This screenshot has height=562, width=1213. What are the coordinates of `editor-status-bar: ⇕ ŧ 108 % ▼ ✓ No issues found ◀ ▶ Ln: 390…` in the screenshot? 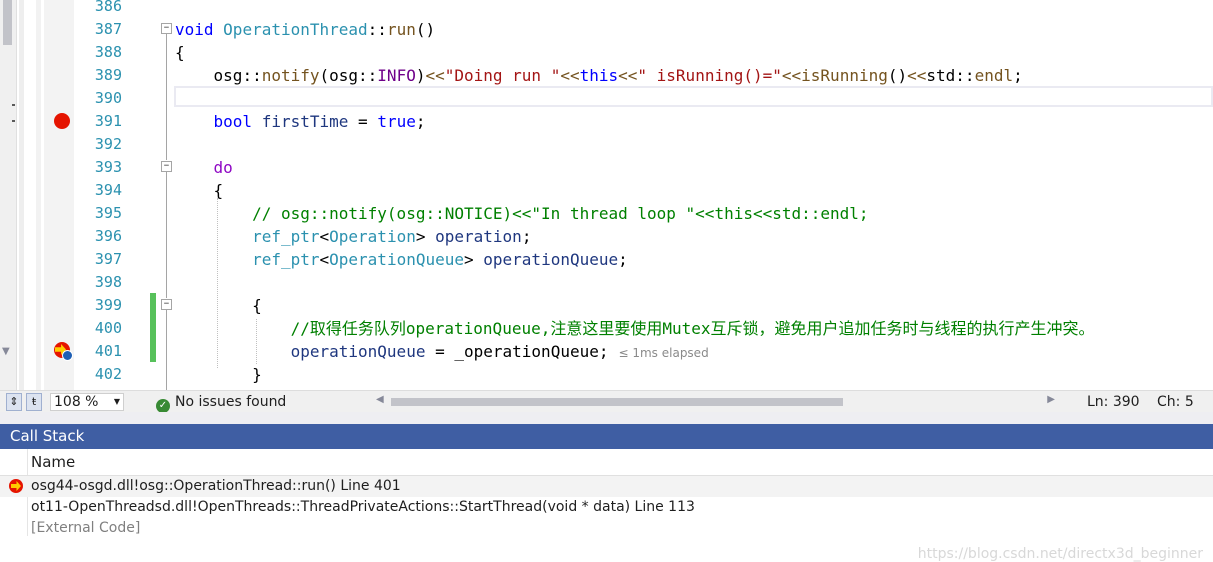 It's located at (606, 401).